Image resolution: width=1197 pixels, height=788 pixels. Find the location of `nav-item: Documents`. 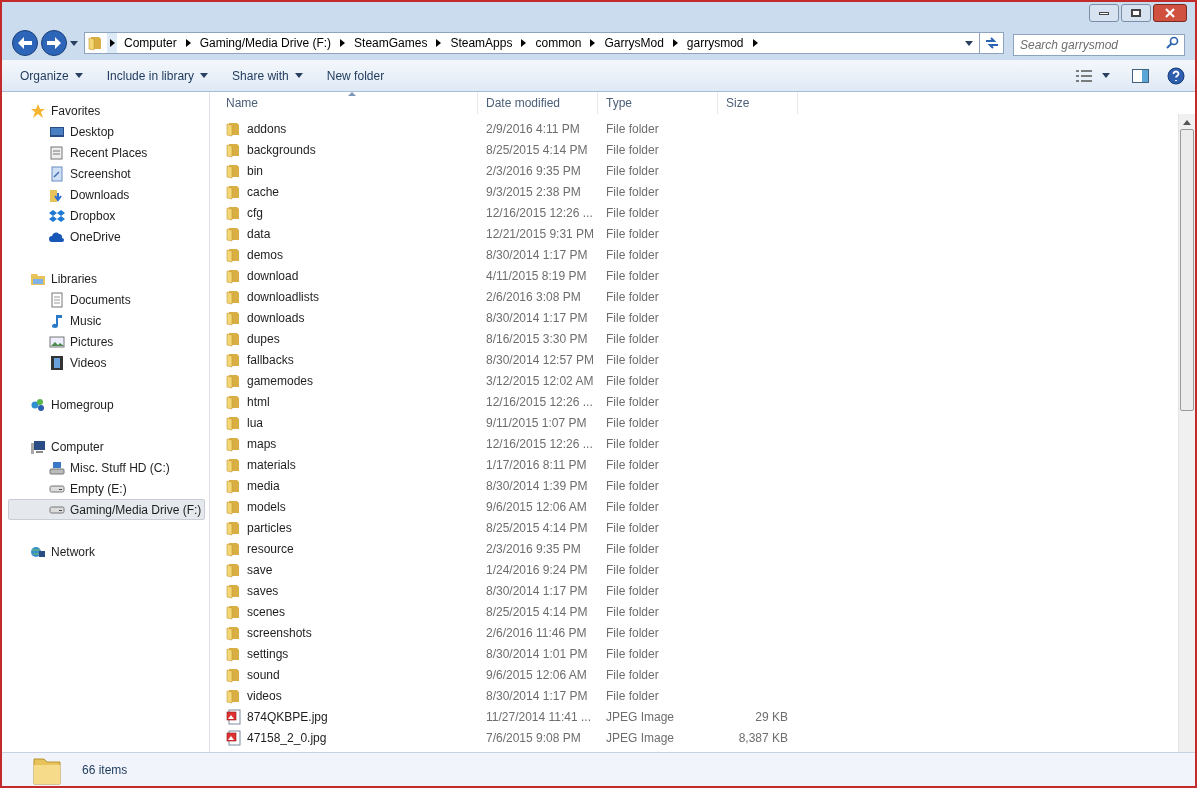

nav-item: Documents is located at coordinates (106, 299).